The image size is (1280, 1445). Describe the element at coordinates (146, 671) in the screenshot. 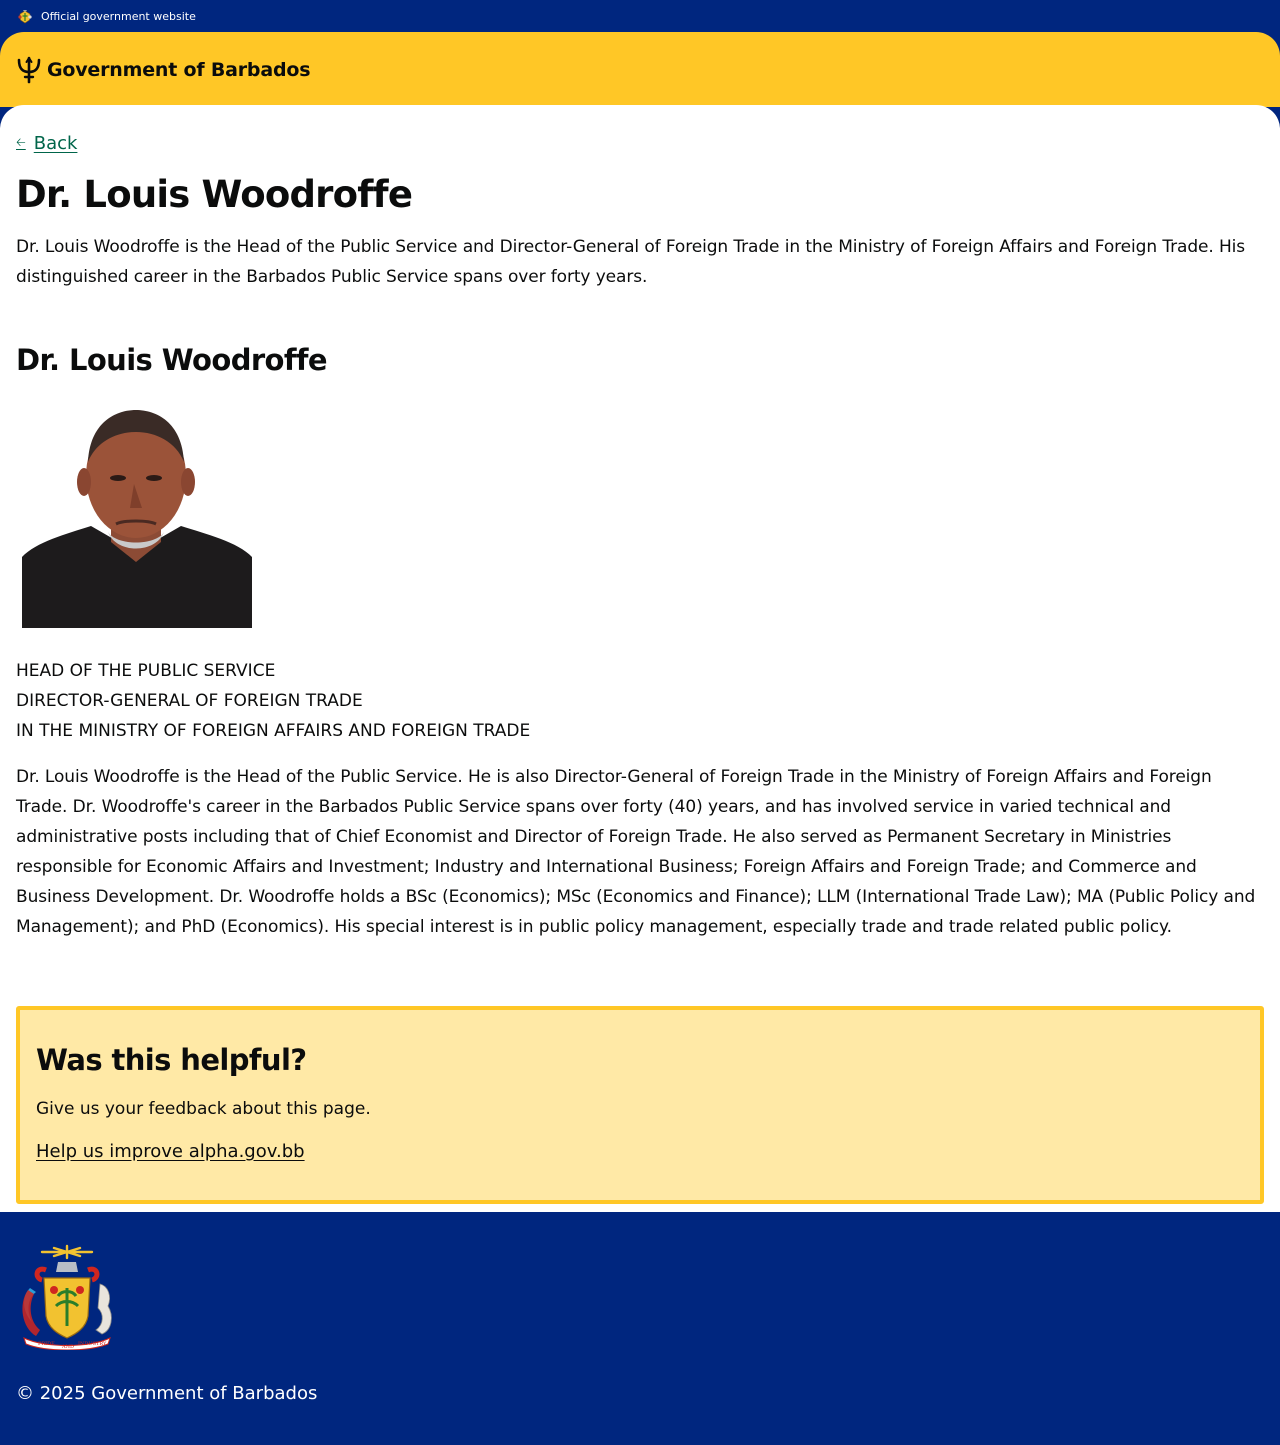

I see `position-title: HEAD OF THE PUBLIC SERVICE` at that location.